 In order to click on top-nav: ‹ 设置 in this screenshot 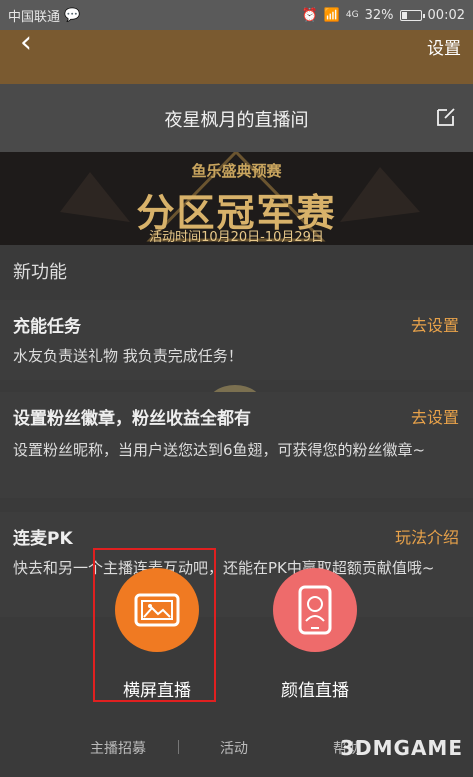, I will do `click(236, 56)`.